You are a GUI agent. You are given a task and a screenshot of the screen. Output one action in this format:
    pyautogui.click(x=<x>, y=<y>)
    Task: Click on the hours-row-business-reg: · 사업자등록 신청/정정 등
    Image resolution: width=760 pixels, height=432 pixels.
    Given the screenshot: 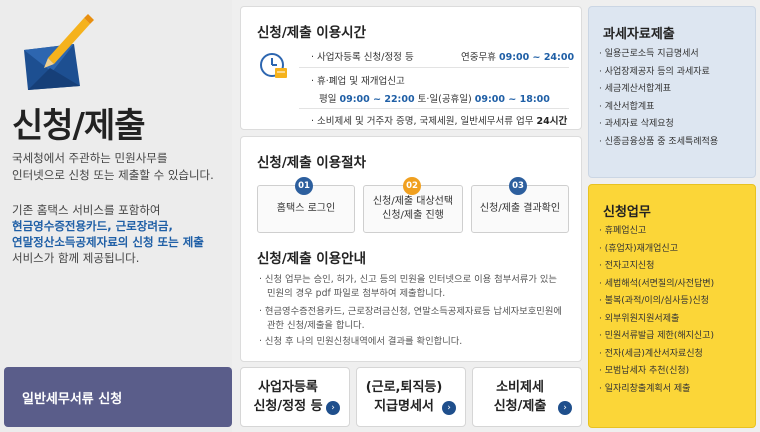 What is the action you would take?
    pyautogui.click(x=362, y=56)
    